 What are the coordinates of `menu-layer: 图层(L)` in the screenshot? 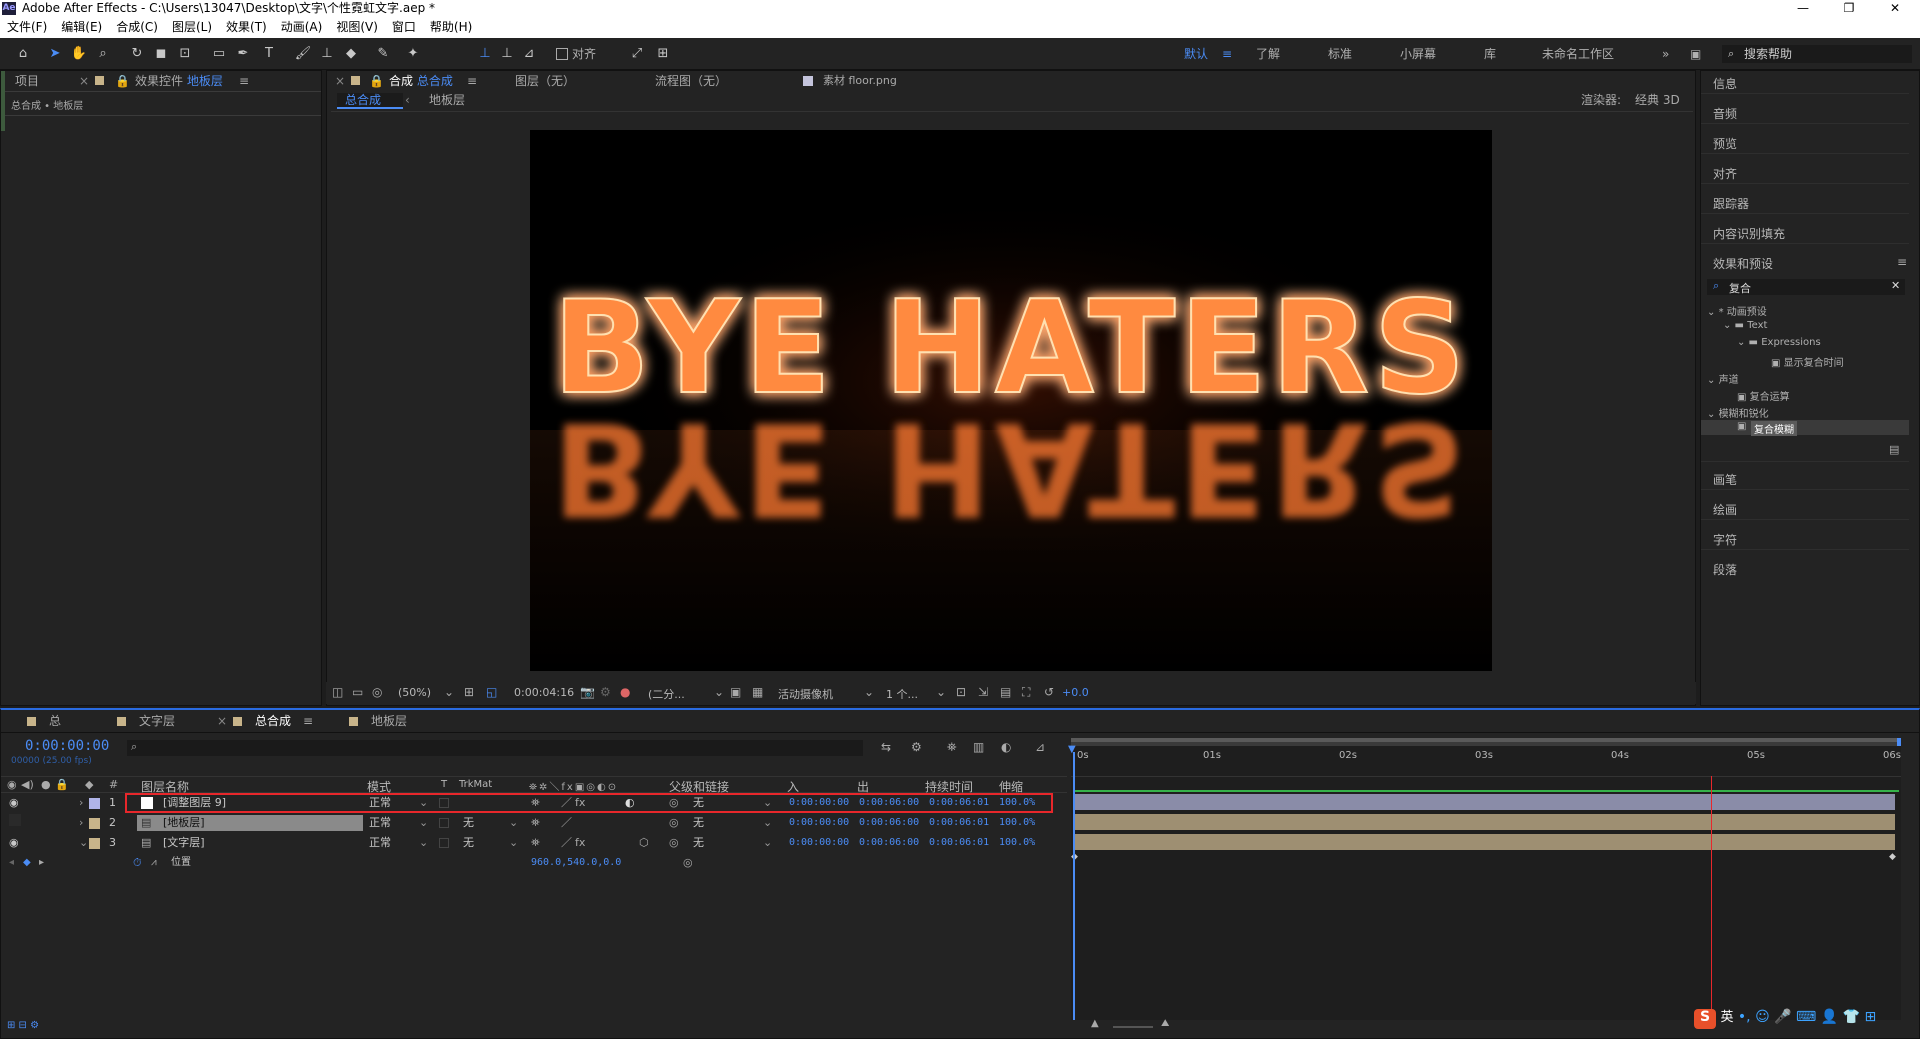 It's located at (192, 27).